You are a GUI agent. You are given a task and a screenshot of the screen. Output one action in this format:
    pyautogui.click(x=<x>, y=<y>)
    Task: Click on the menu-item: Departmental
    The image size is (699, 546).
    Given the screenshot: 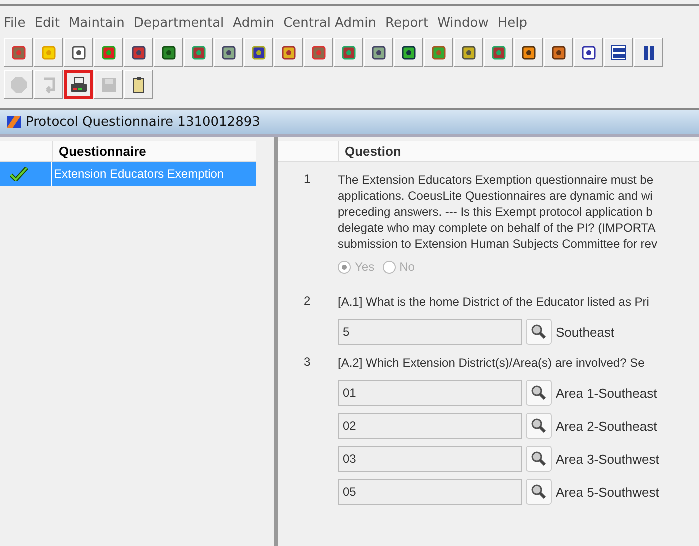 What is the action you would take?
    pyautogui.click(x=179, y=26)
    